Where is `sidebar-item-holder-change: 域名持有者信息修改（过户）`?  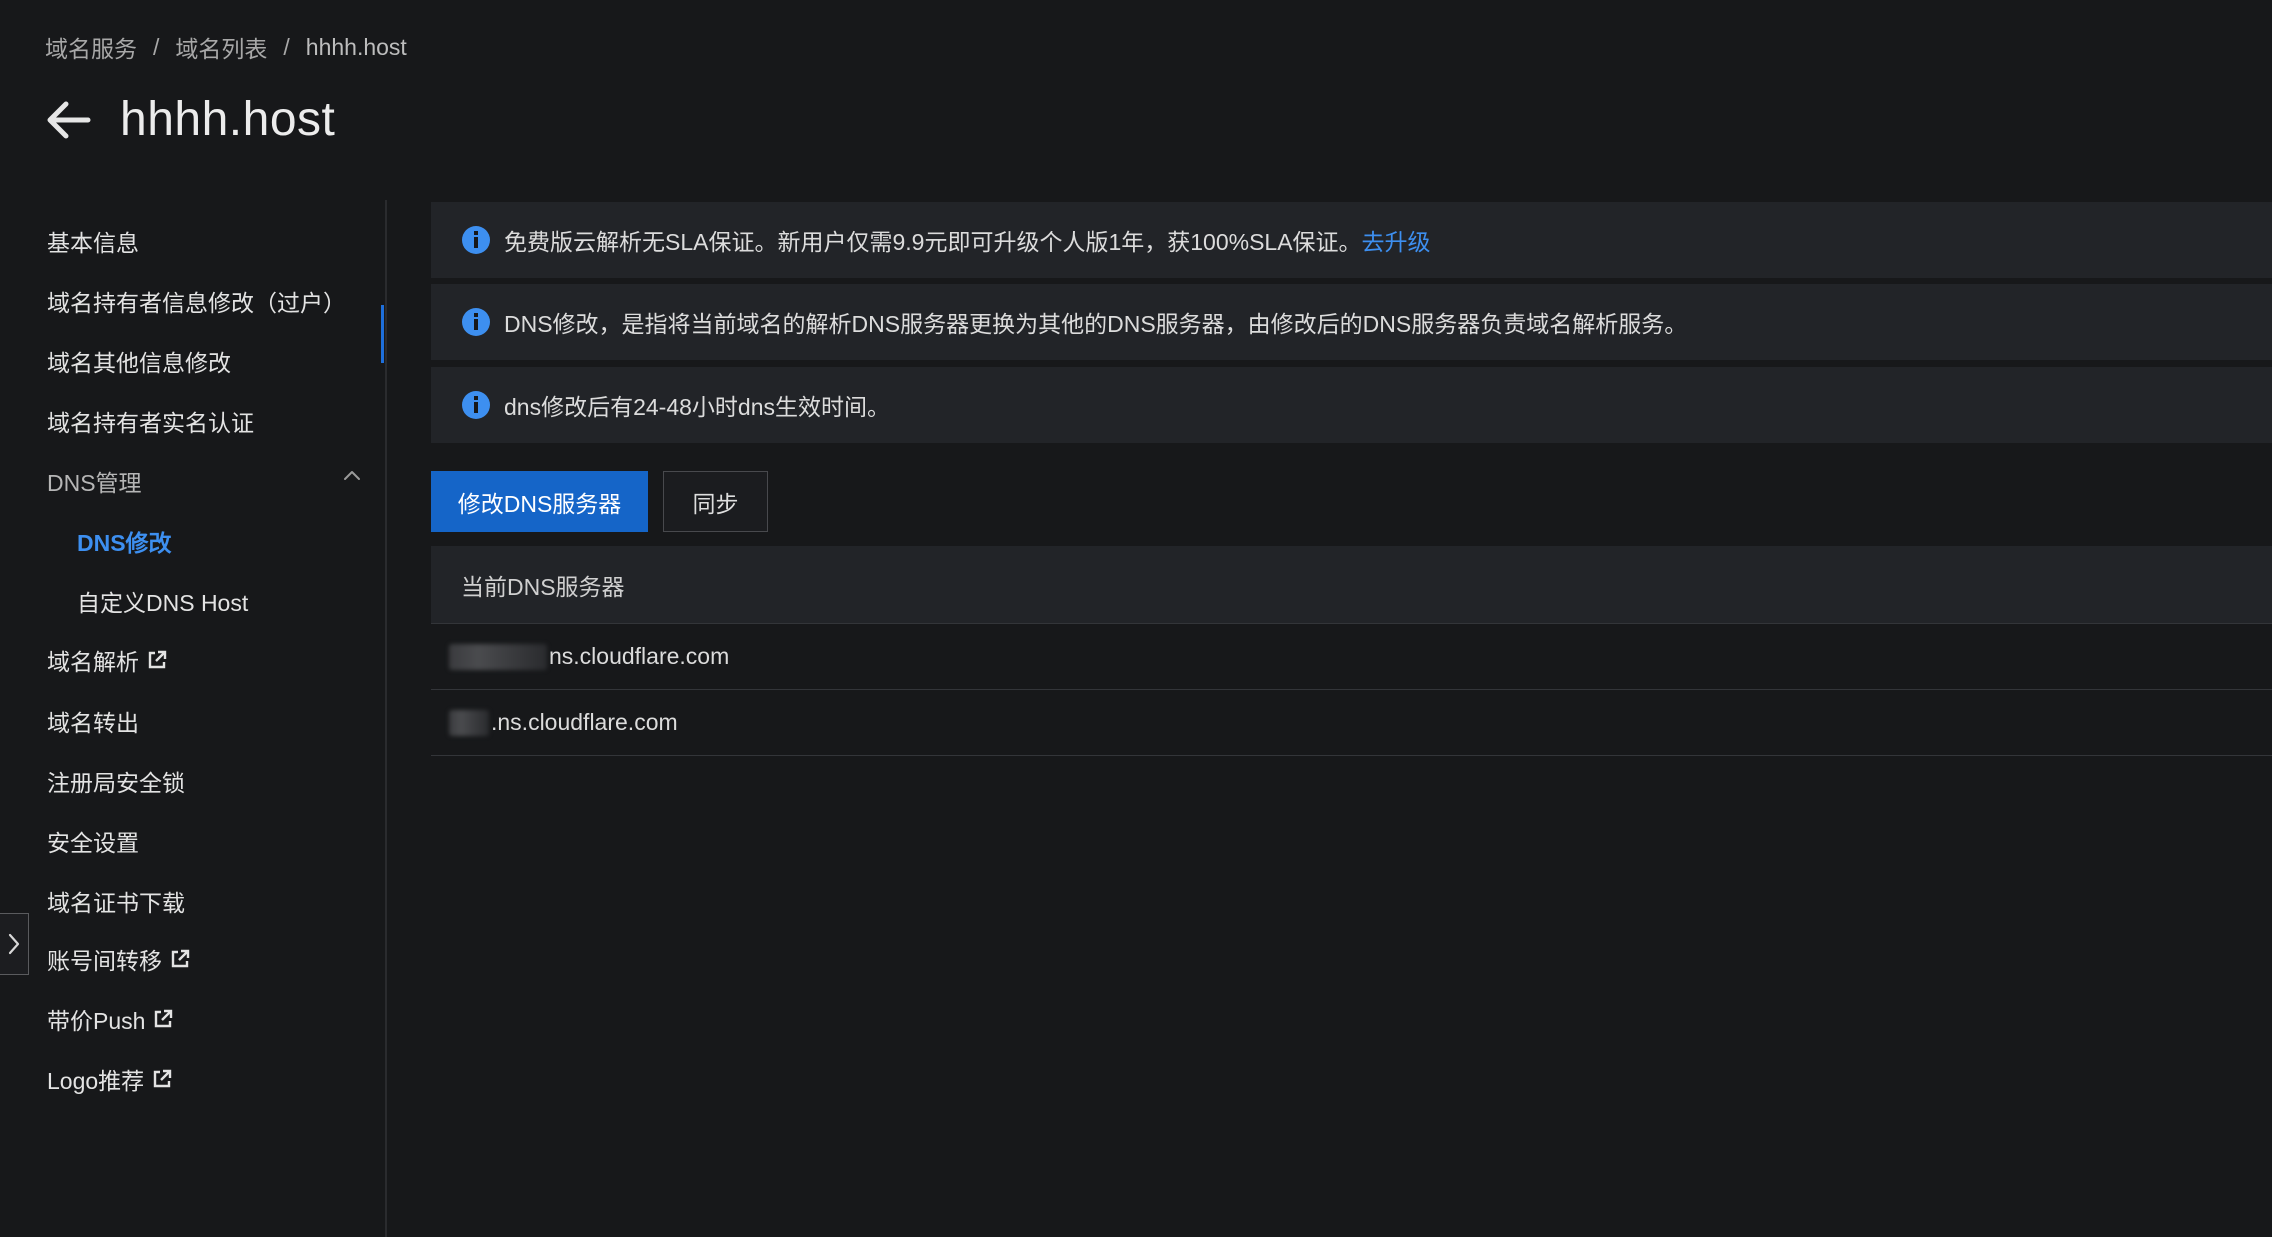
sidebar-item-holder-change: 域名持有者信息修改（过户） is located at coordinates (196, 301).